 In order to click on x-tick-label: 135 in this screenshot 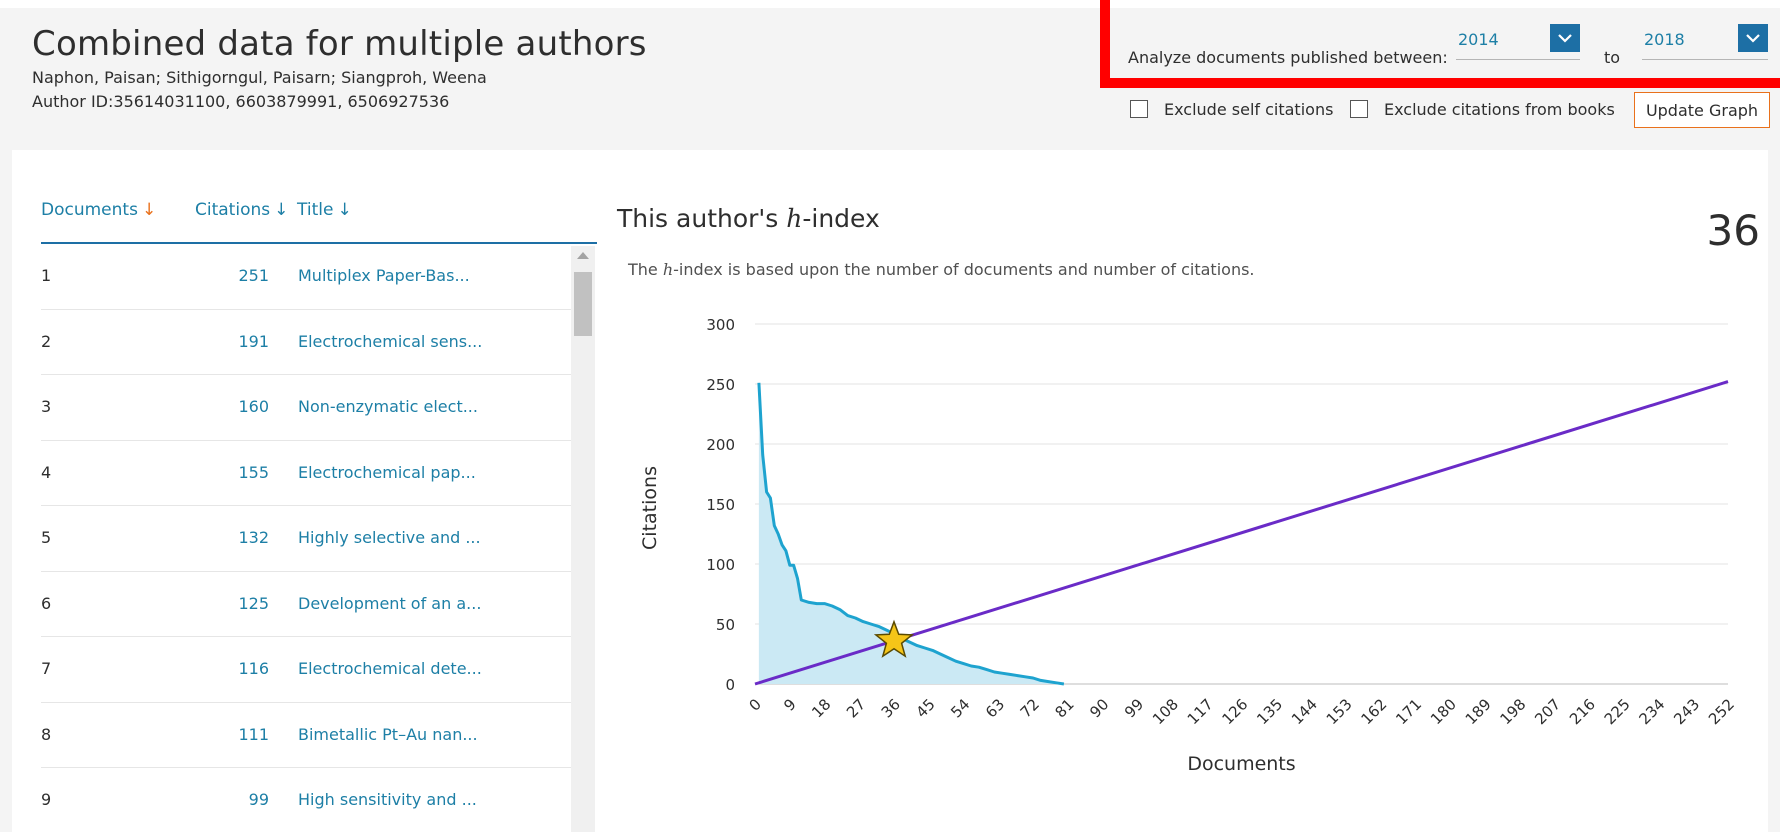, I will do `click(1269, 711)`.